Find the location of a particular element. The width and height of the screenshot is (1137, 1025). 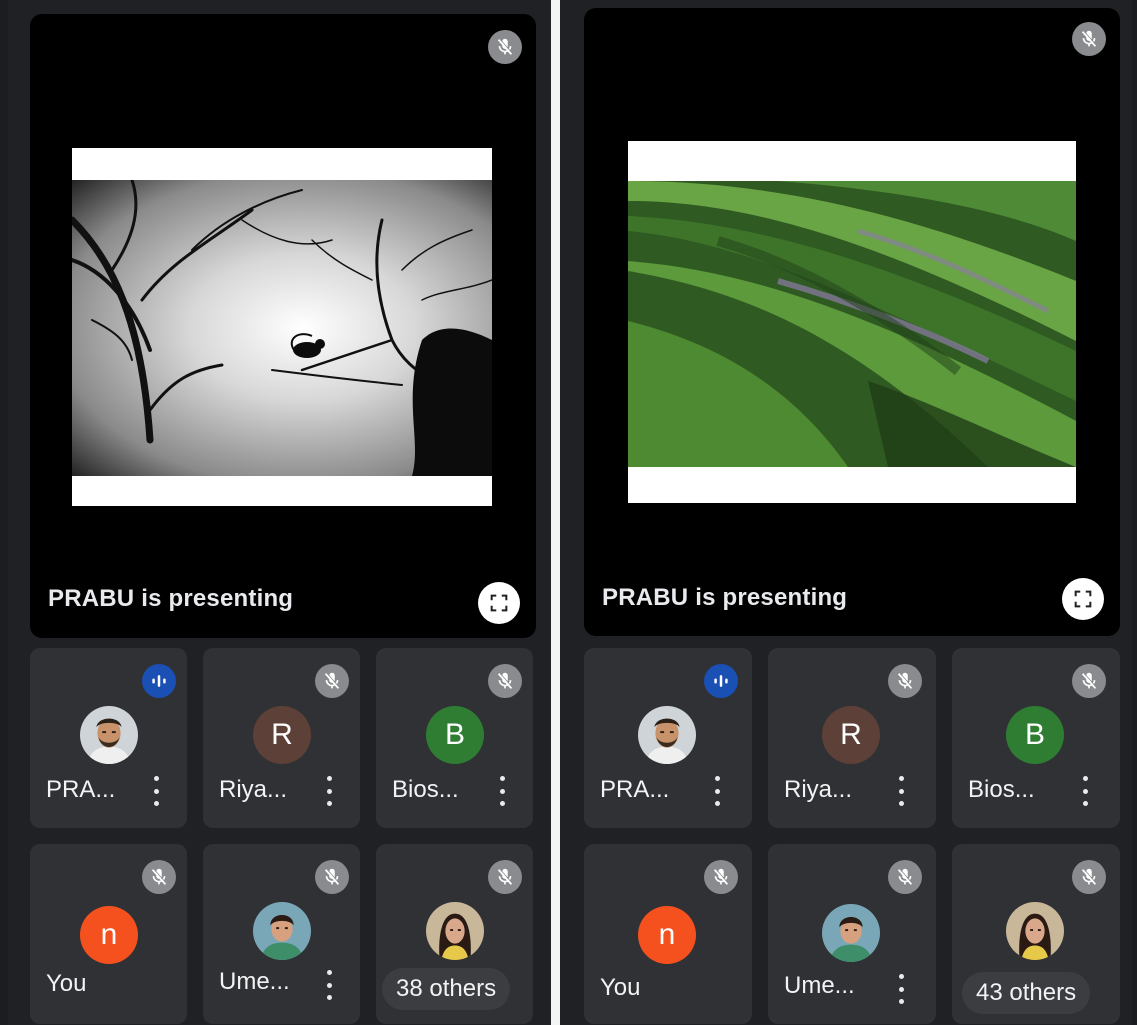

others-tile: 43 others is located at coordinates (1036, 934).